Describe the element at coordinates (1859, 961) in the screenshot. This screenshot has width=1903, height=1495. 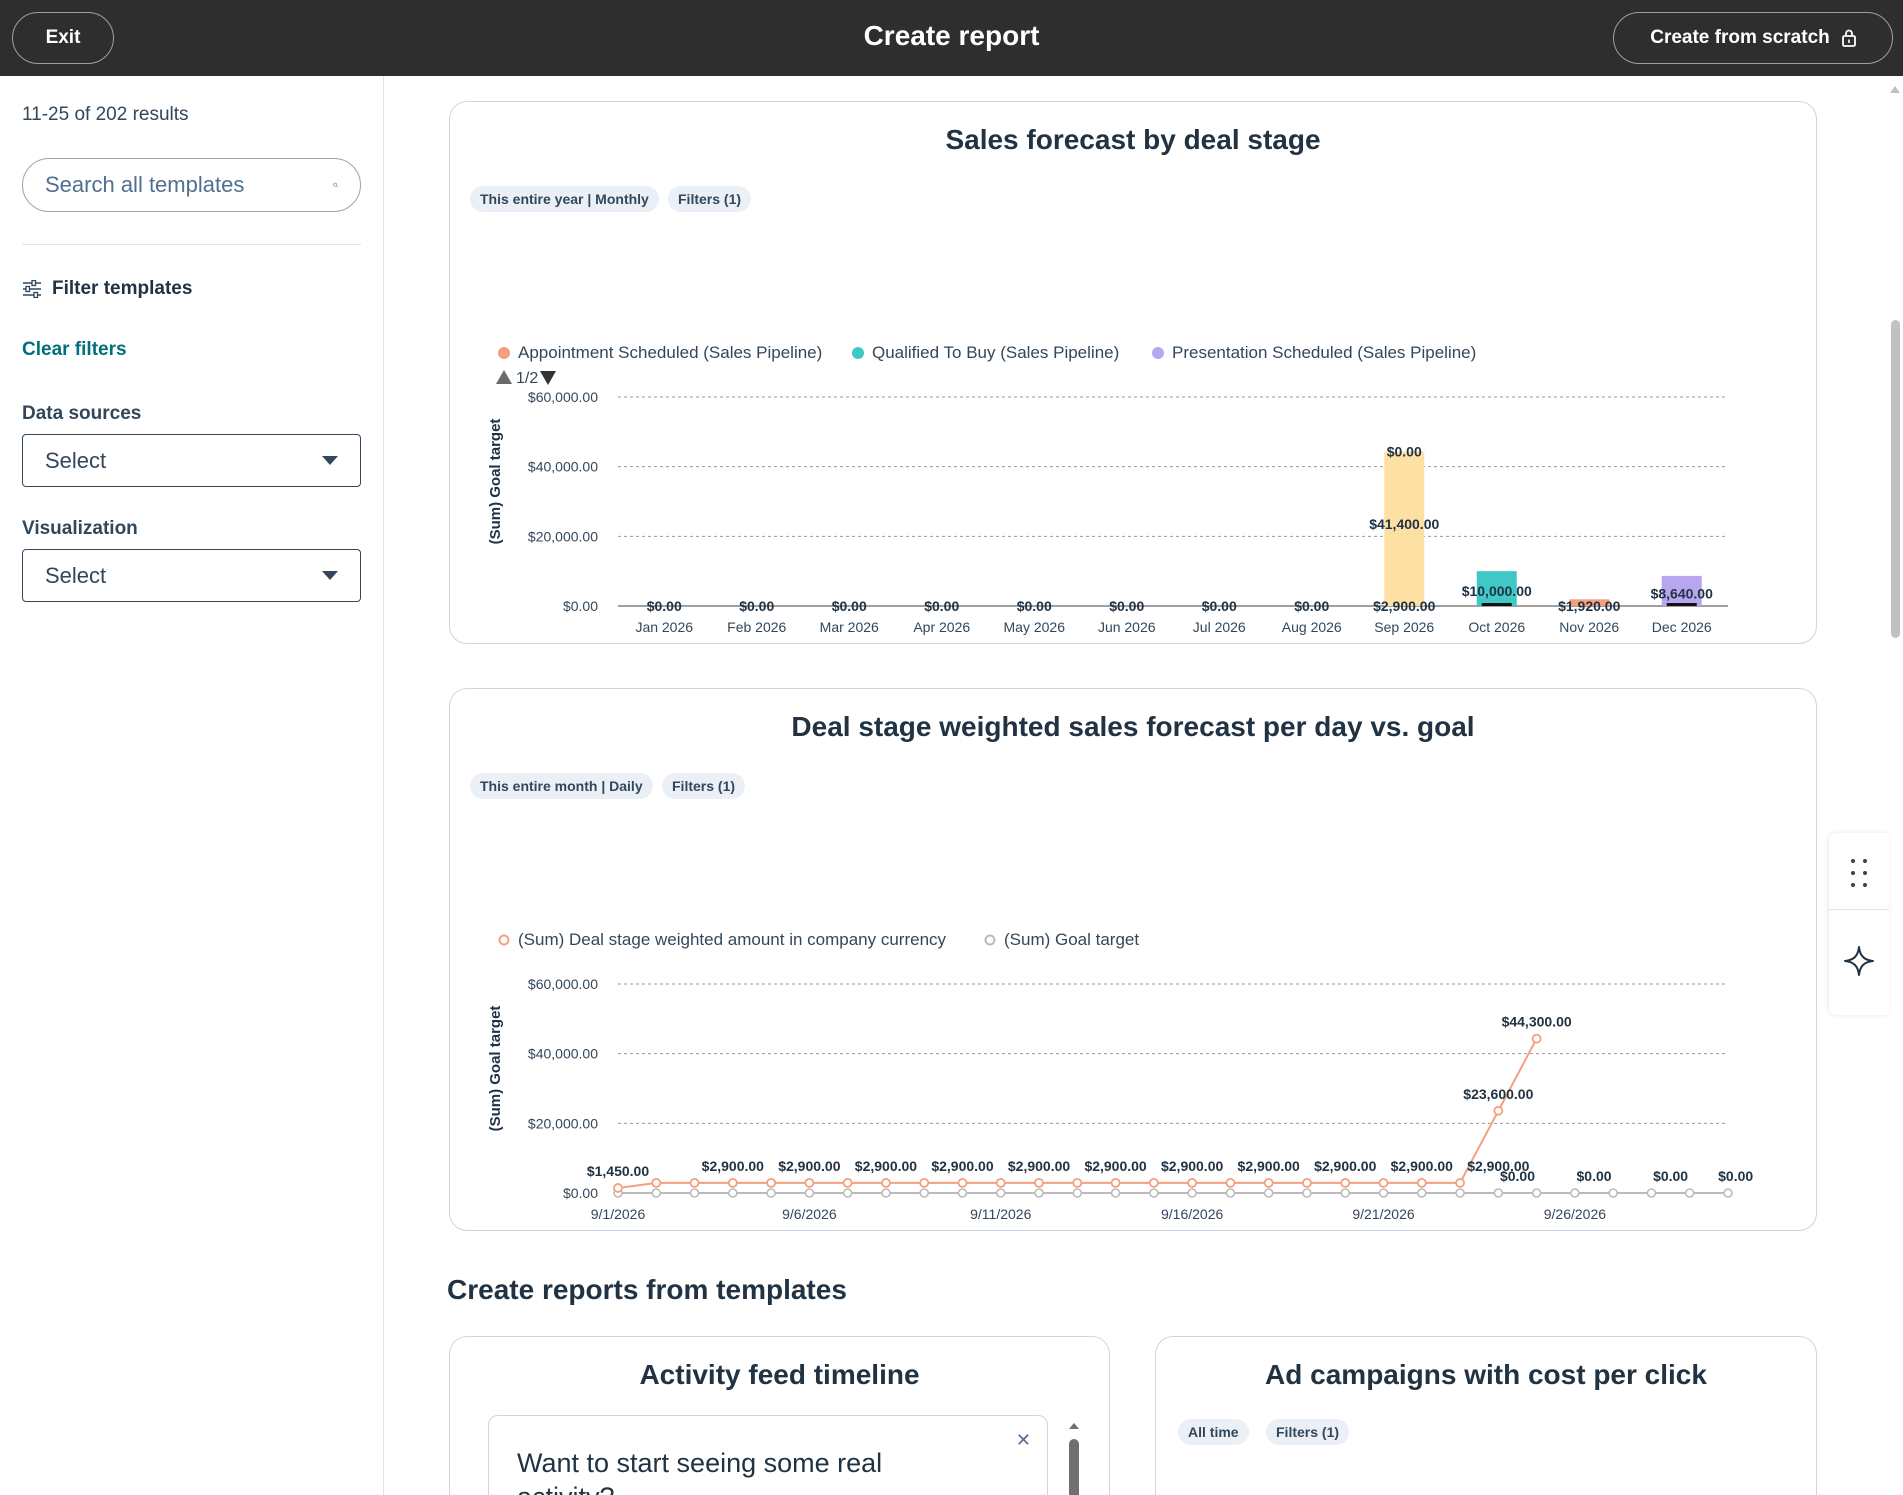
I see `sparkle-icon` at that location.